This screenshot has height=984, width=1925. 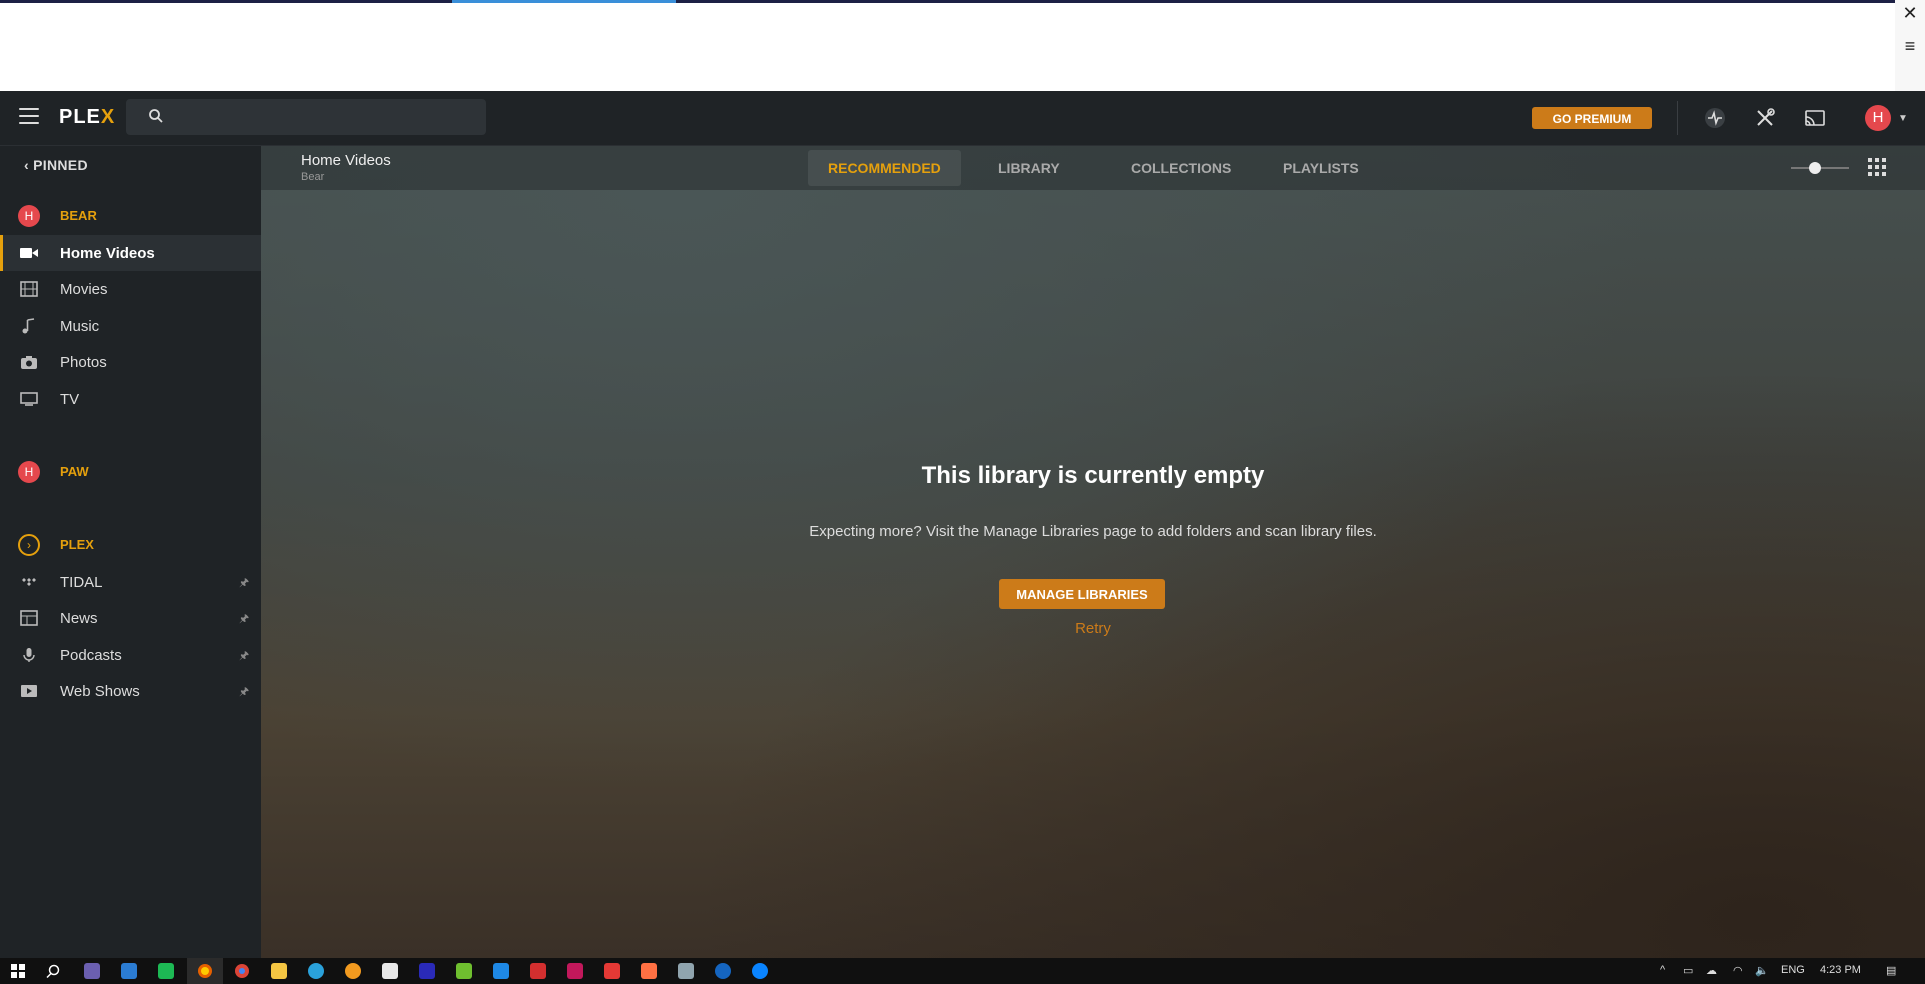 I want to click on sidebar-item-label: Podcasts, so click(x=91, y=655).